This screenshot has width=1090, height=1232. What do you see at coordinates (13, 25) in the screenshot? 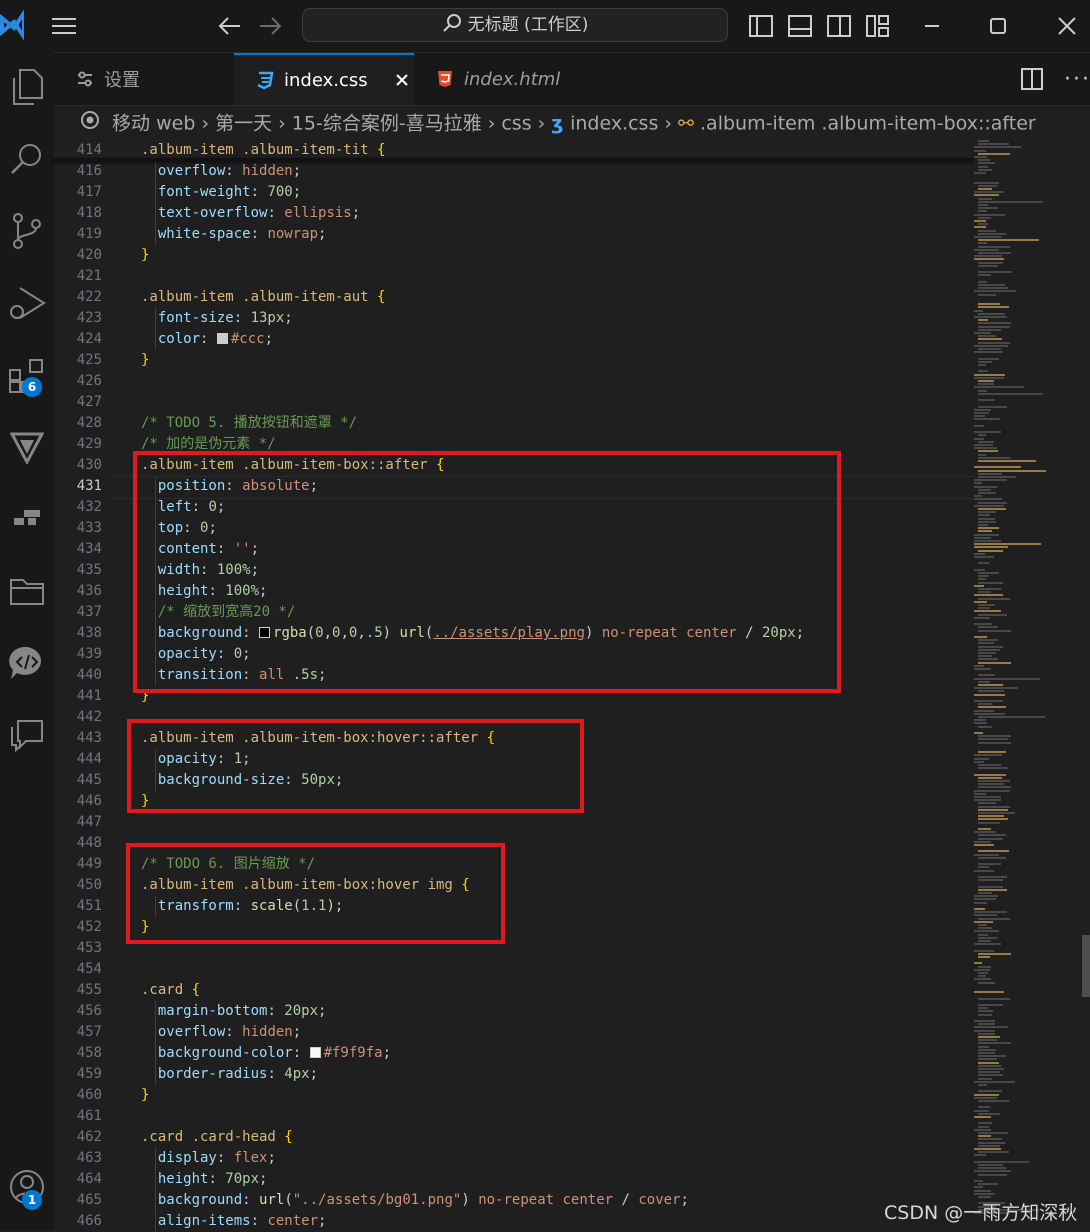
I see `vscode-logo-icon` at bounding box center [13, 25].